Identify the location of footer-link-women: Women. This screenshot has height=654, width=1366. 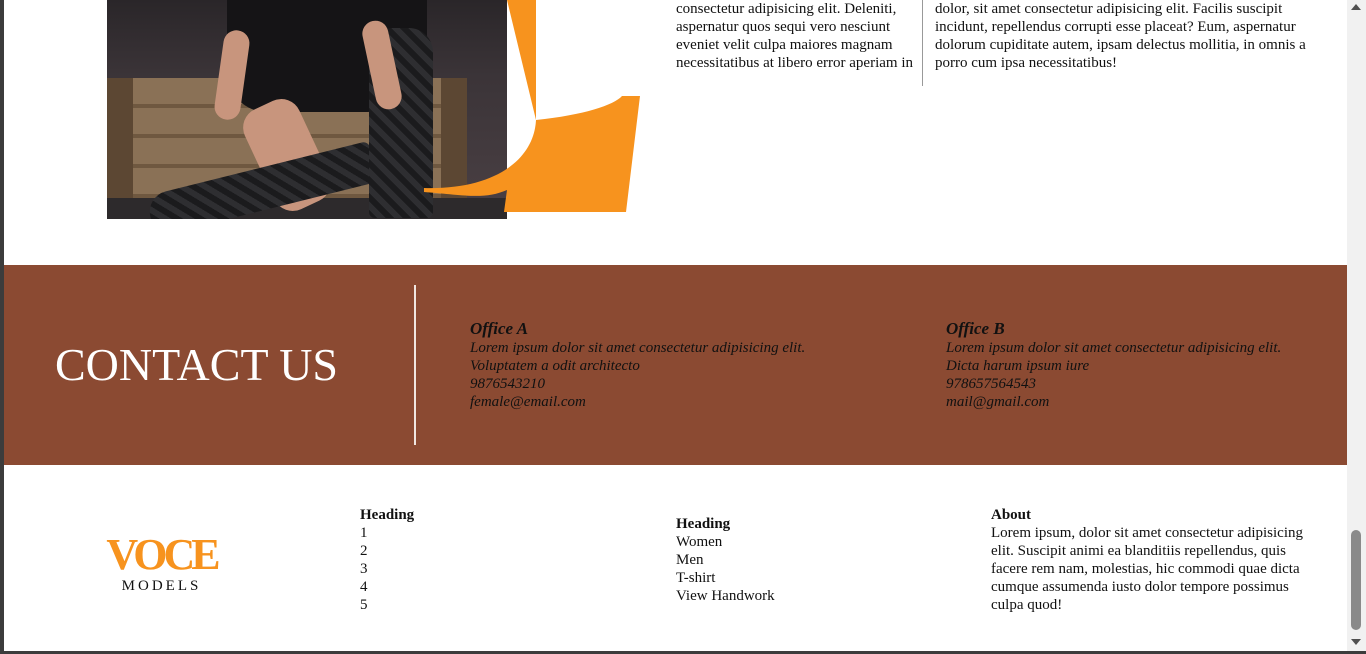
(776, 542).